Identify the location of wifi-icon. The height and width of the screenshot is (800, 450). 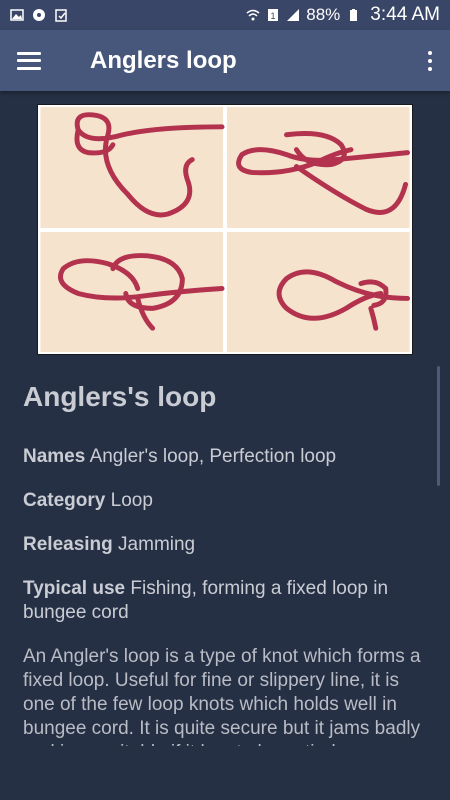
(253, 15).